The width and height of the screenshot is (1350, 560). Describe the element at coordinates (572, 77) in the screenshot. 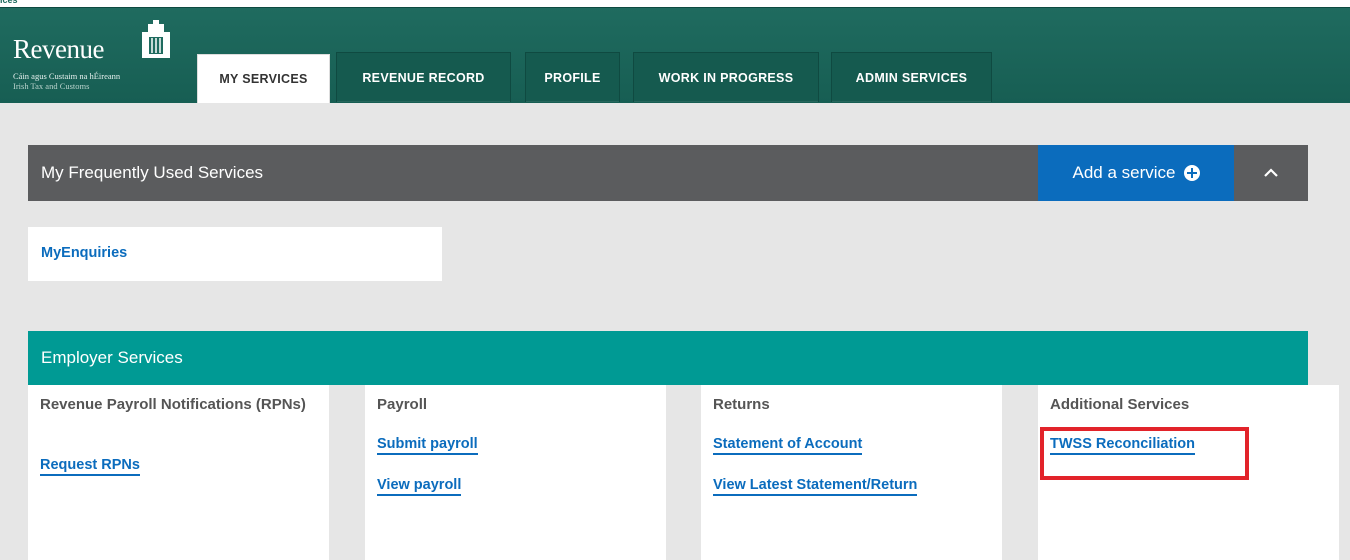

I see `tab-profile: PROFILE` at that location.